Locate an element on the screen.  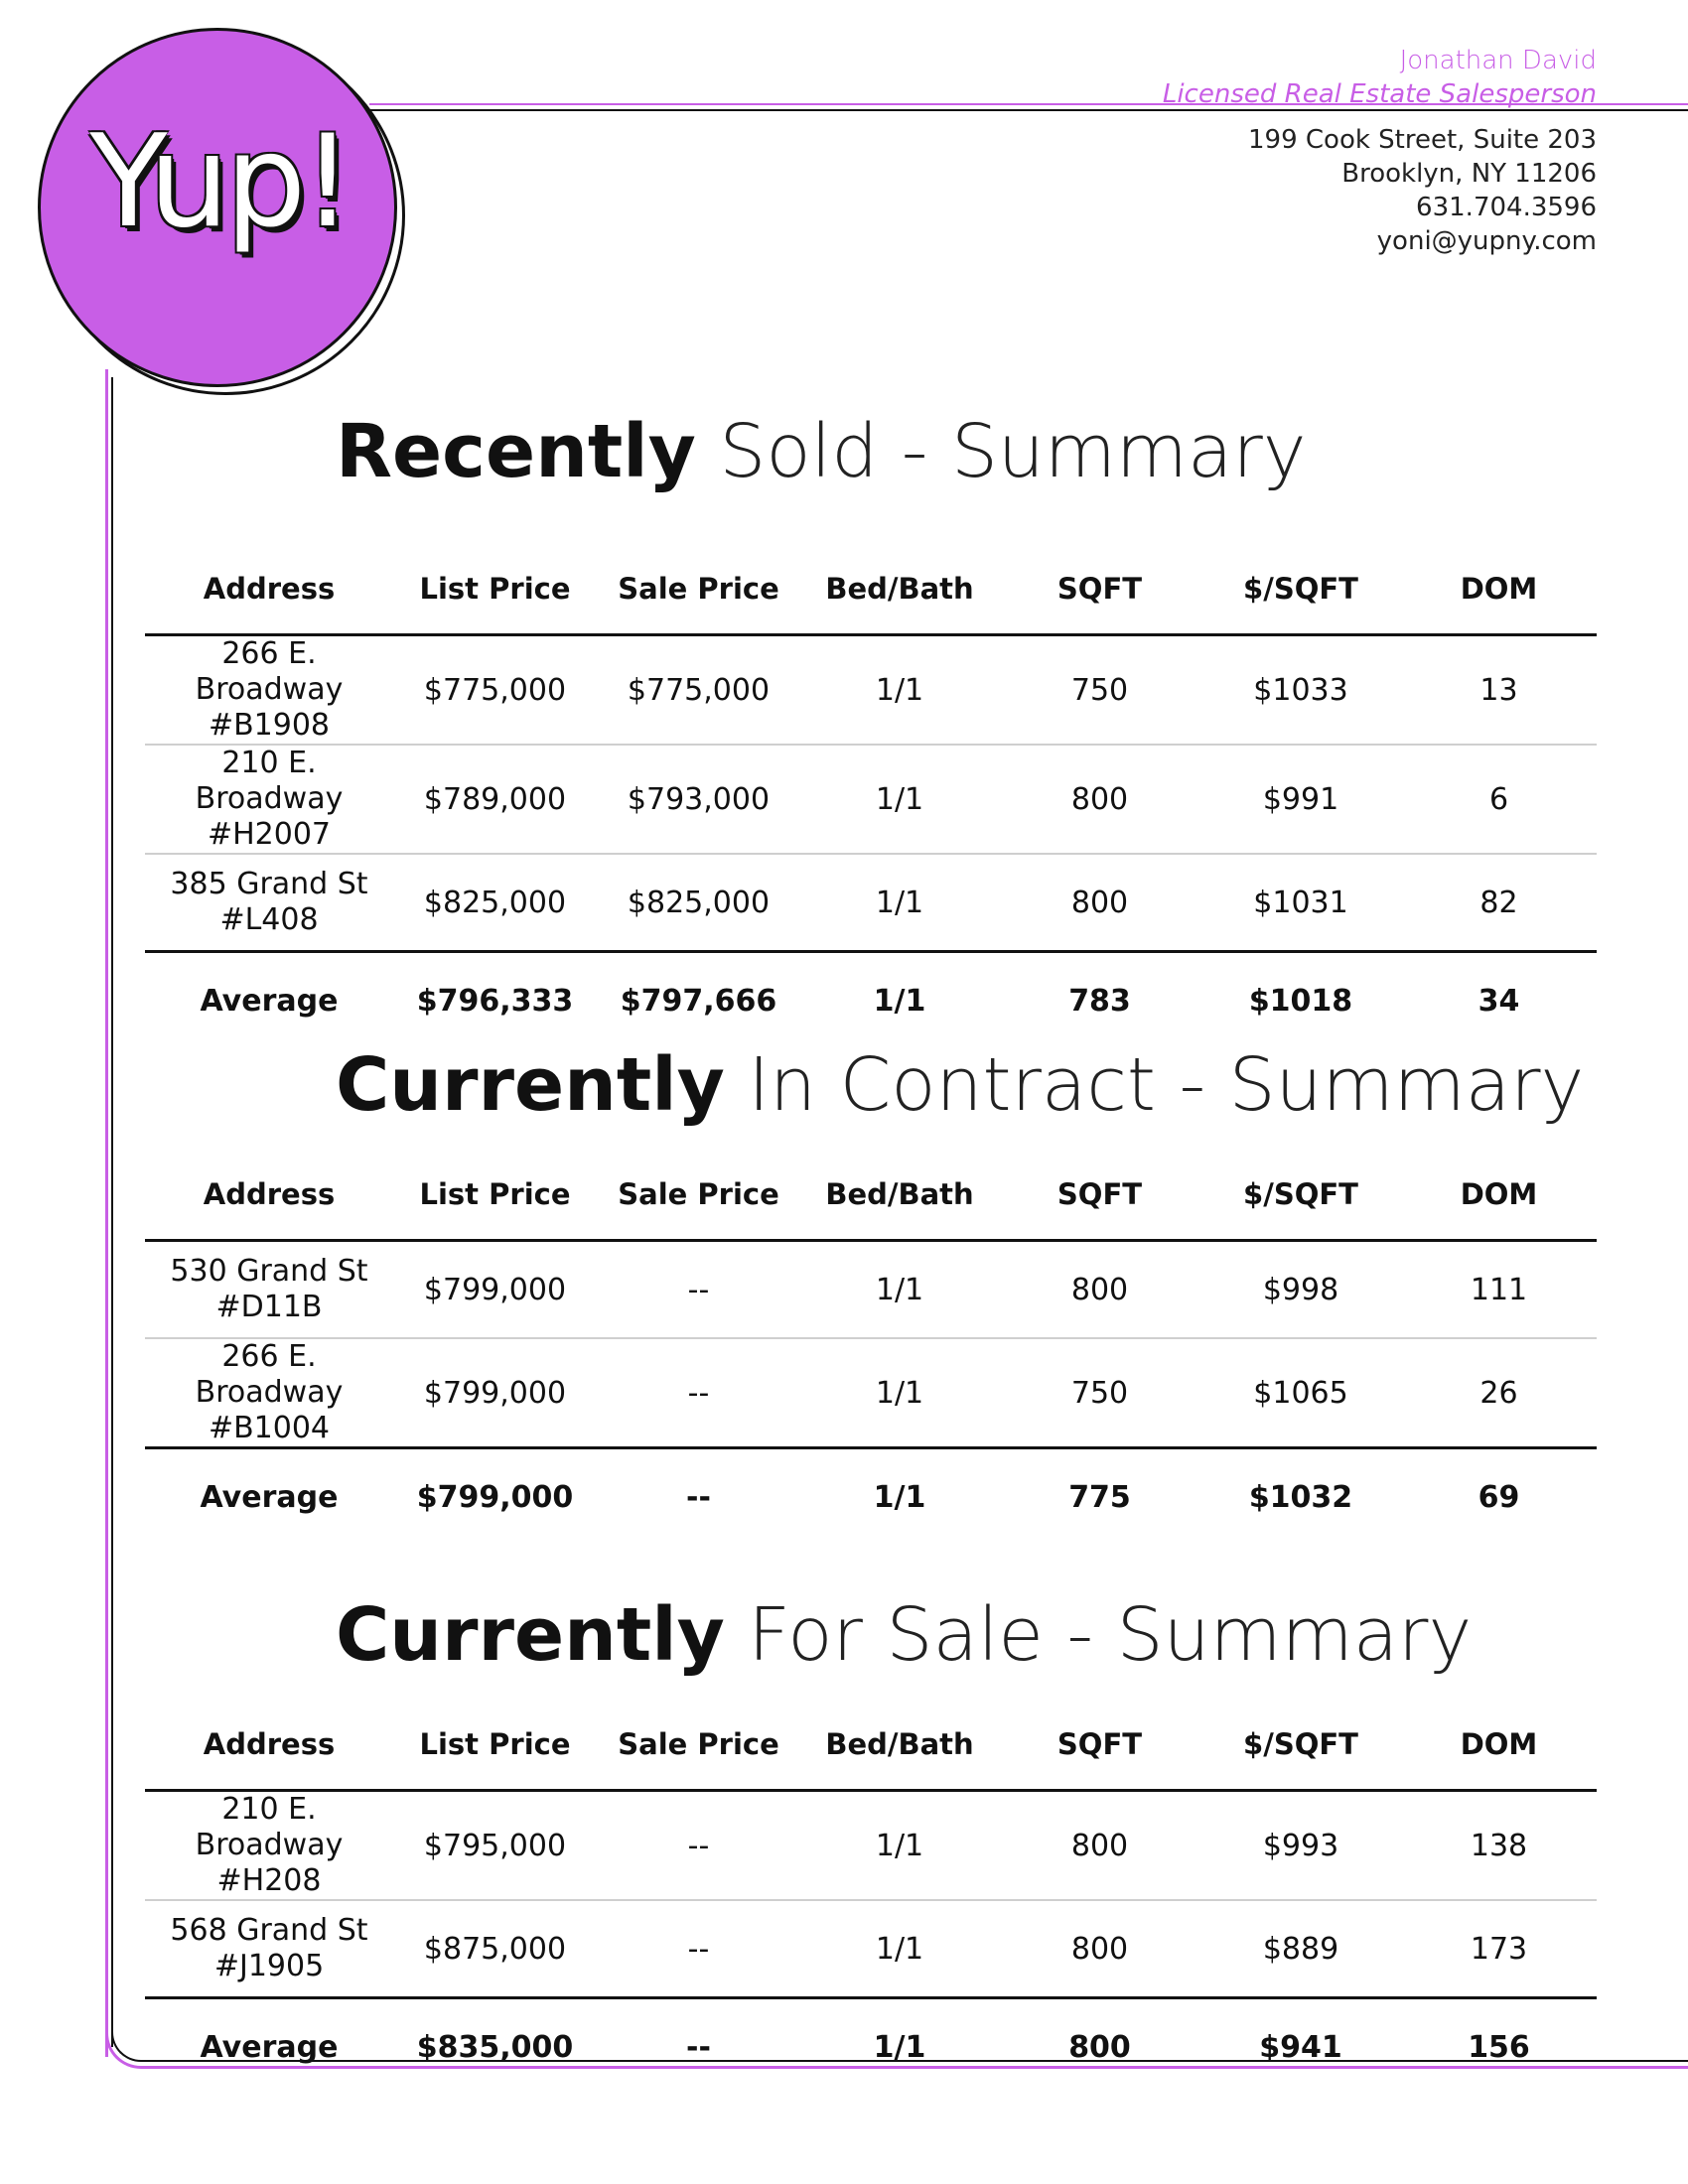
cell-avg-sale-price: $797,666 is located at coordinates (698, 1001).